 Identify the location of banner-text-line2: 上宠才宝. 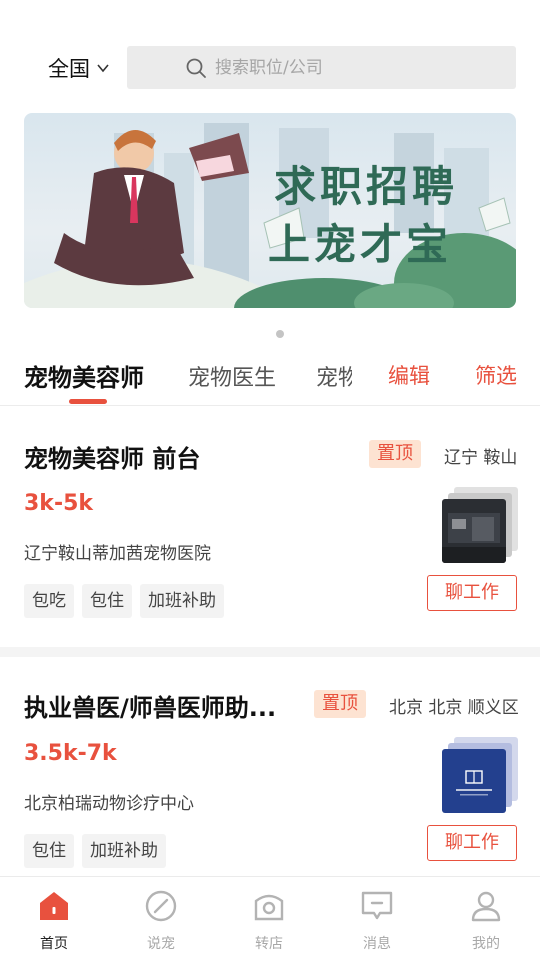
(360, 244).